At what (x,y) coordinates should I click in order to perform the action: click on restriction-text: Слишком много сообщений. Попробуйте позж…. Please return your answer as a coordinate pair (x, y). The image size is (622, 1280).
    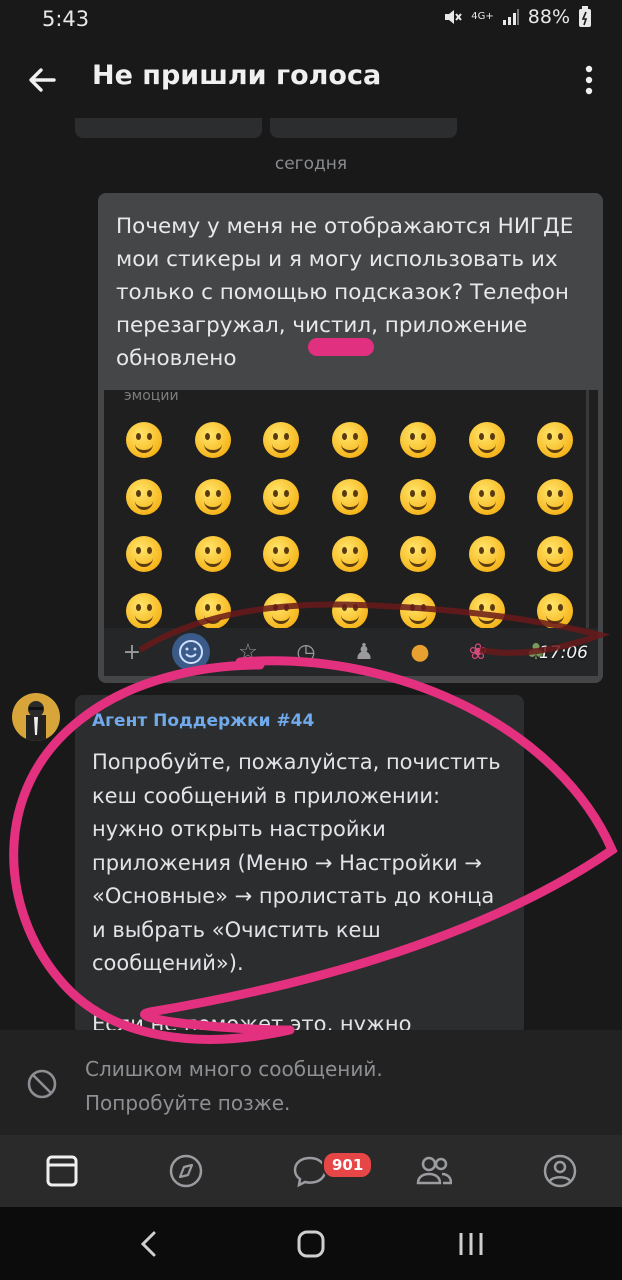
    Looking at the image, I should click on (234, 1086).